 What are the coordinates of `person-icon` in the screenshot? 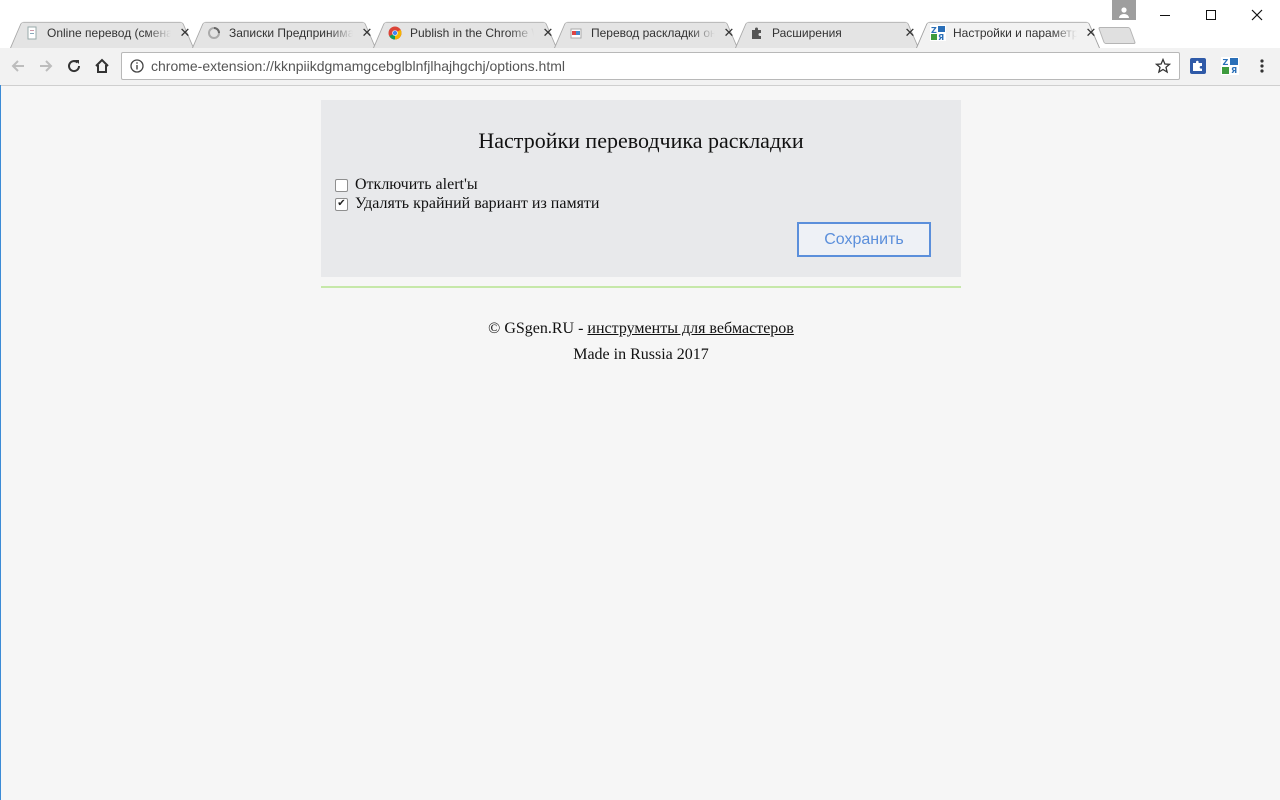 It's located at (1124, 12).